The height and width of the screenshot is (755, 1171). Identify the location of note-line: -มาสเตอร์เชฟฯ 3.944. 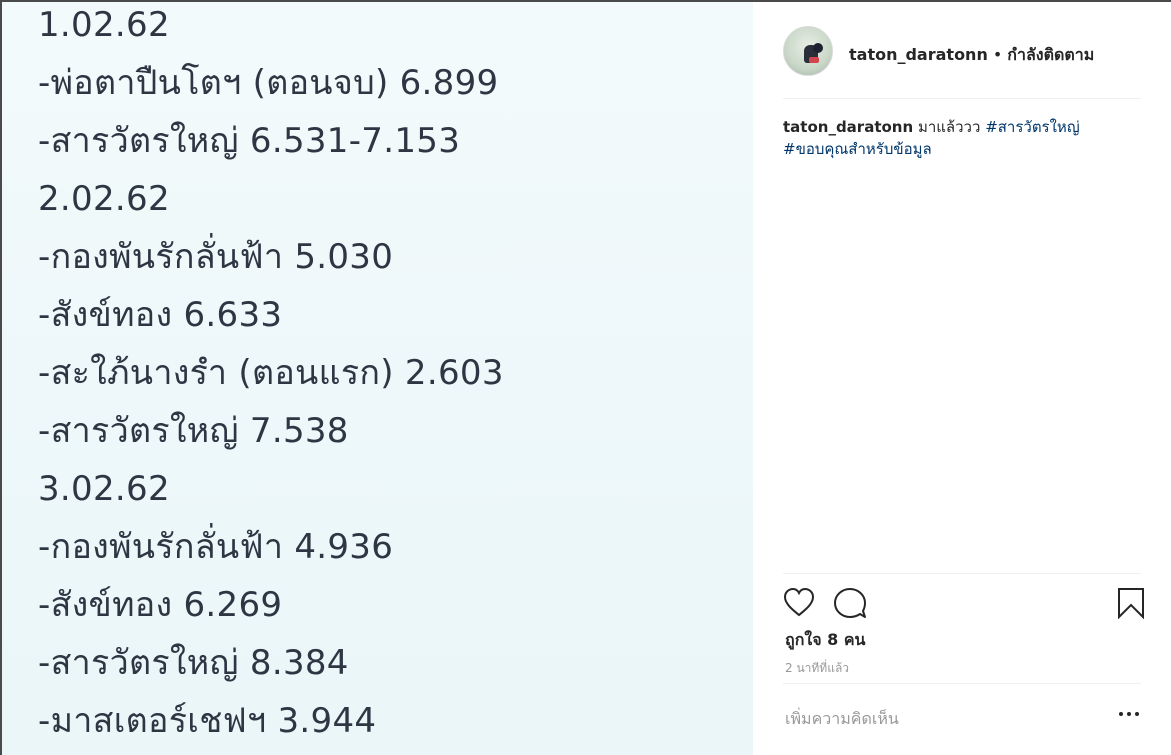
(207, 721).